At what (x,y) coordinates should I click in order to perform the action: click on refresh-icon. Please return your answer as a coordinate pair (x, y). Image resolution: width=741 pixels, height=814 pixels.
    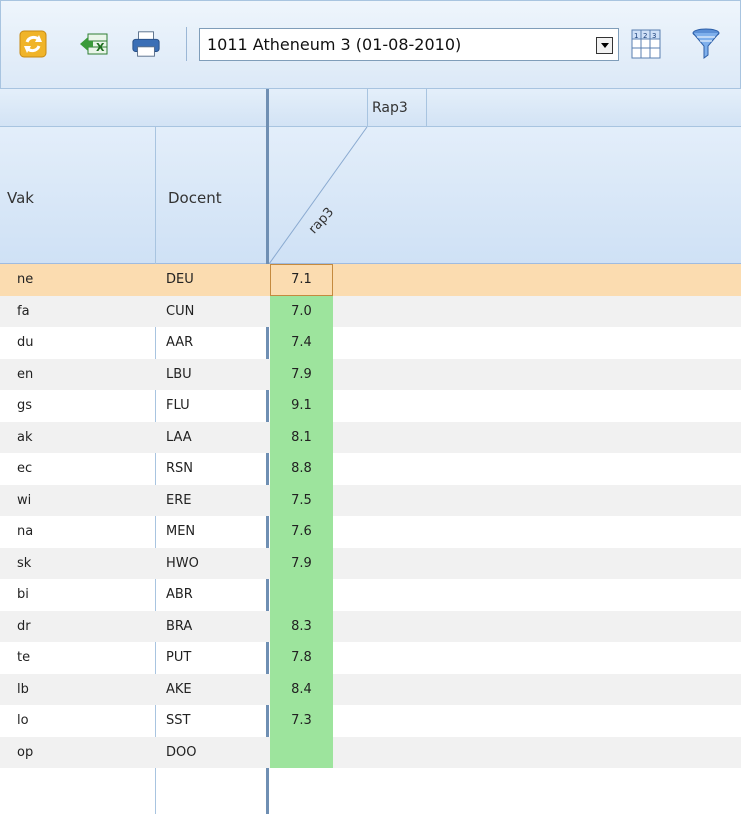
    Looking at the image, I should click on (33, 44).